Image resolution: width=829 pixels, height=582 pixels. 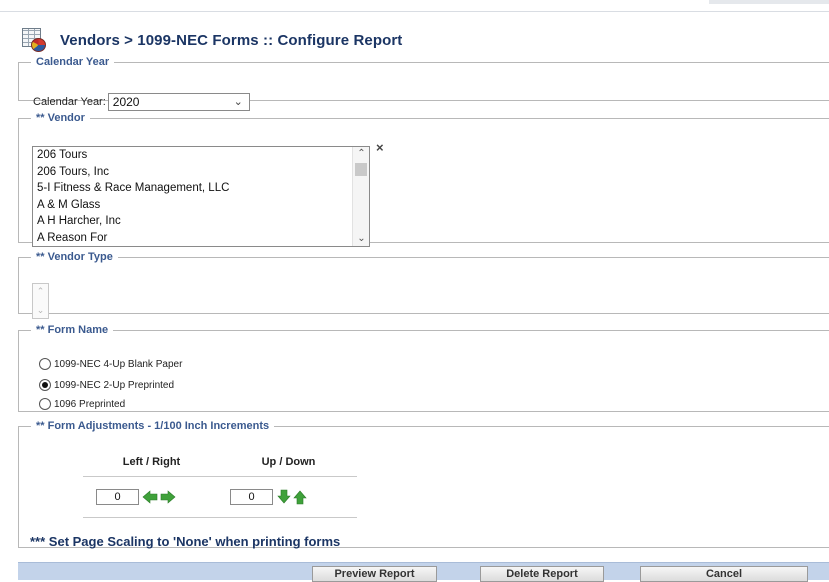 I want to click on vendor-option: 206 Tours, so click(x=201, y=155).